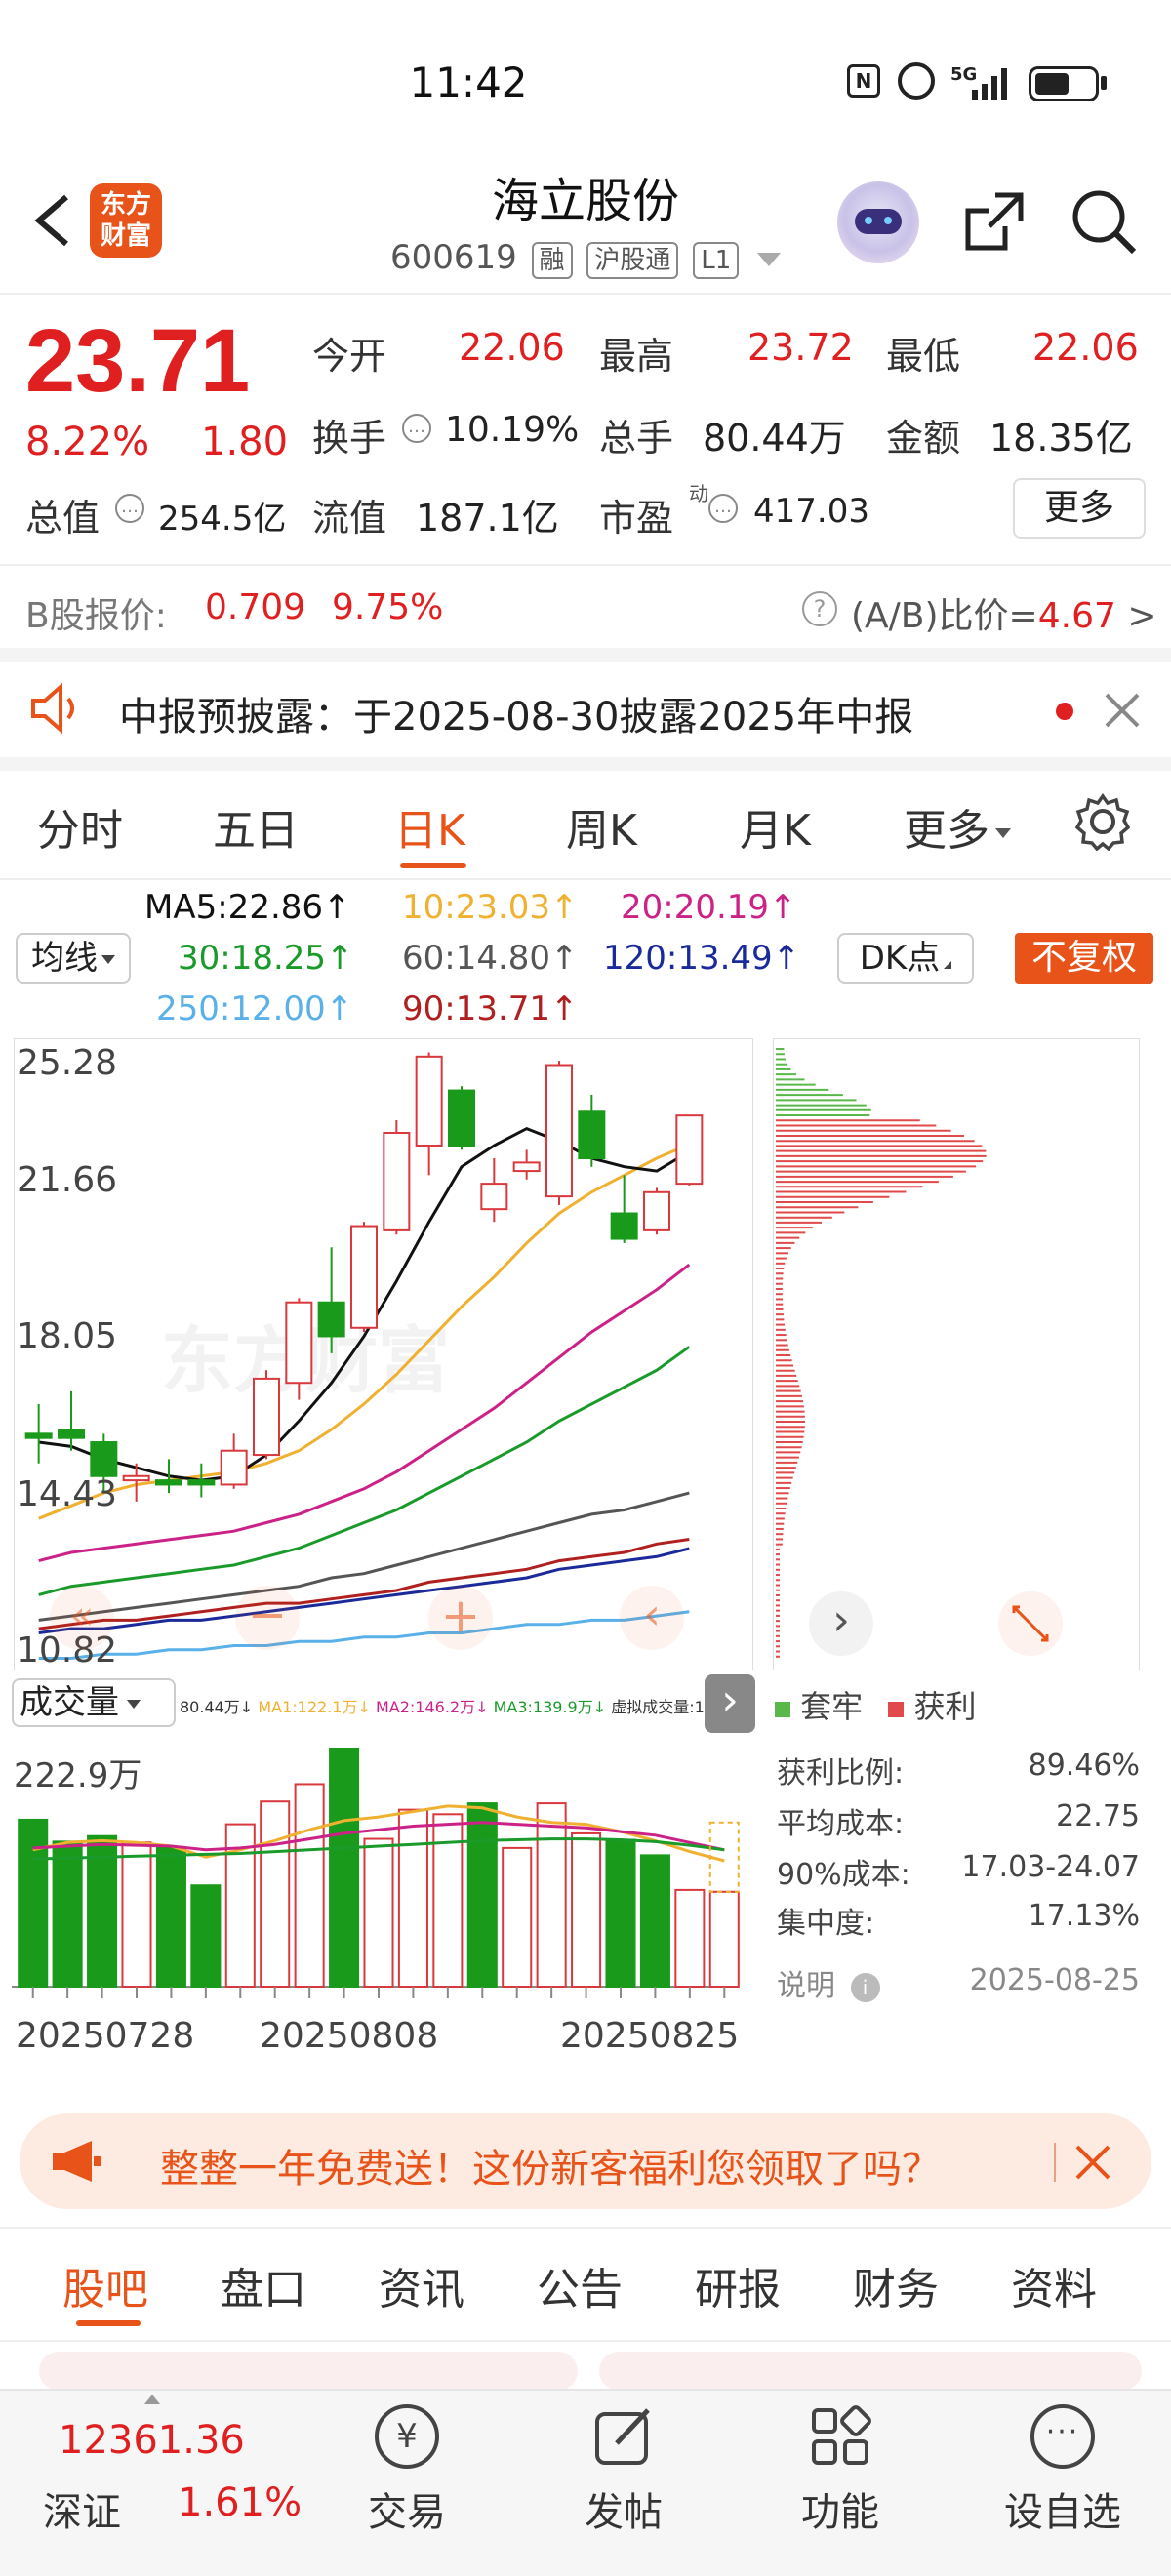 This screenshot has height=2576, width=1171. Describe the element at coordinates (432, 1707) in the screenshot. I see `volume-legend-ma2: MA2:146.2万↓` at that location.